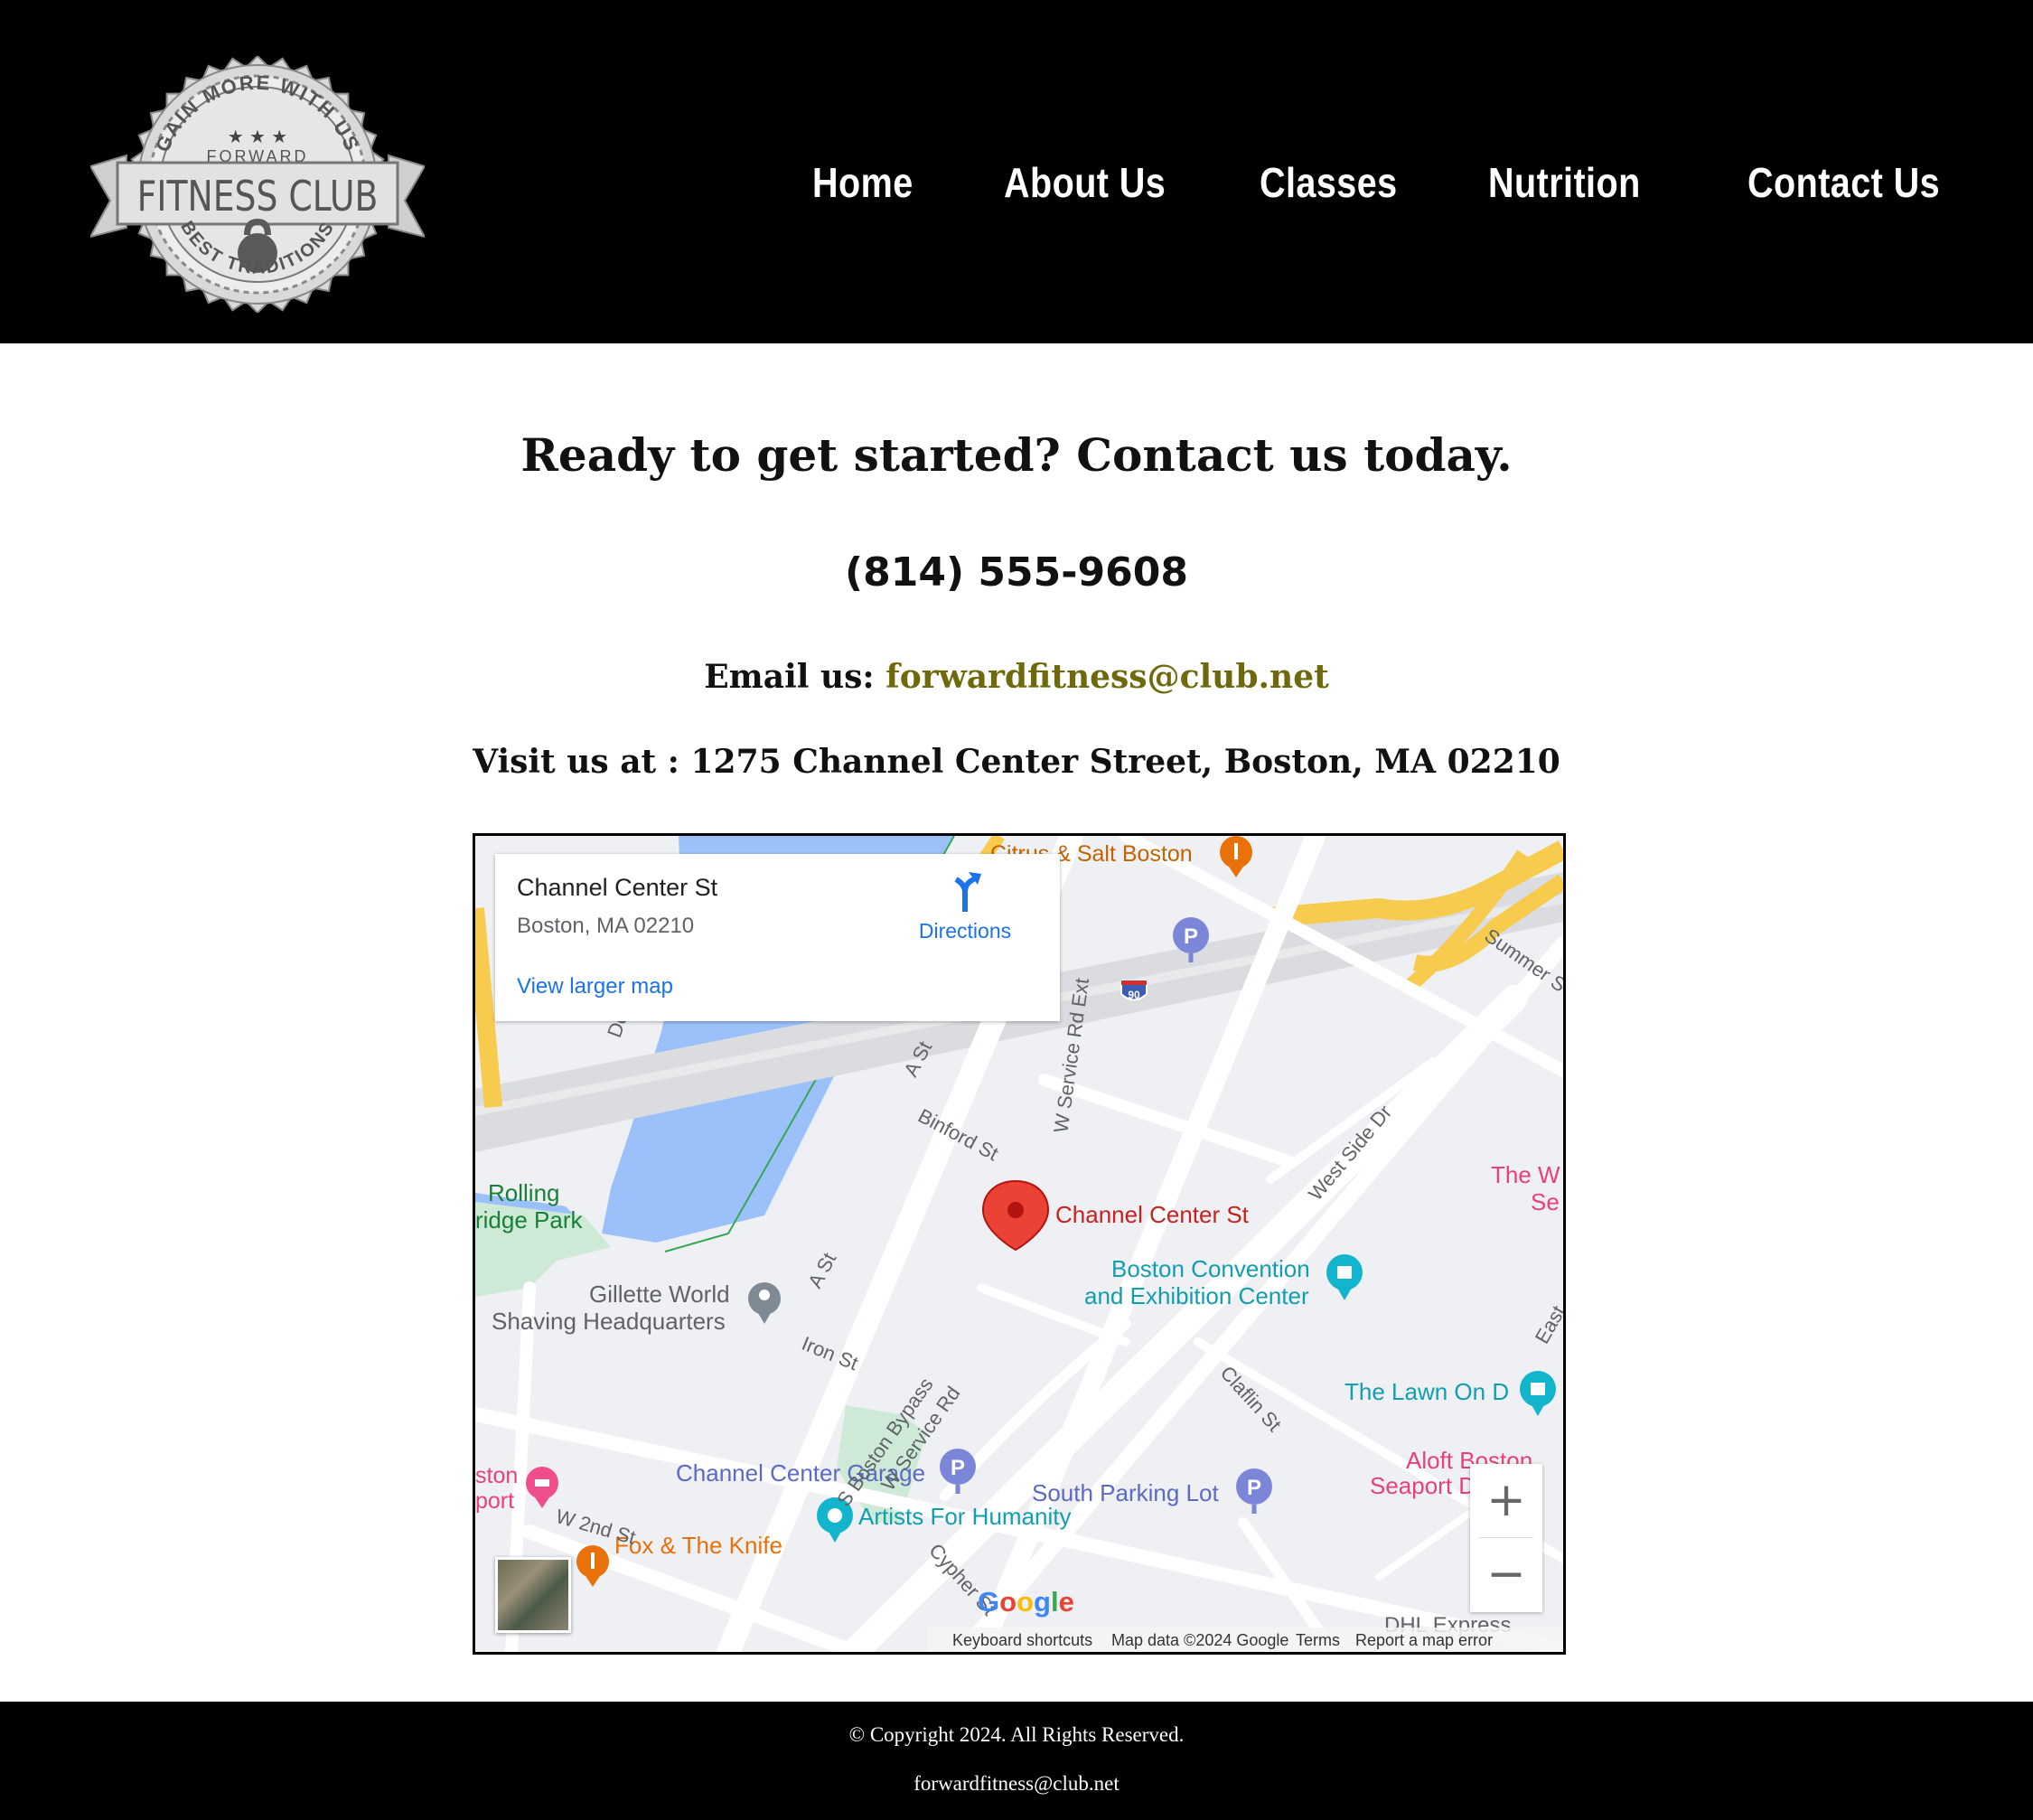 The width and height of the screenshot is (2033, 1820). What do you see at coordinates (1843, 183) in the screenshot?
I see `nav-contact-us: Contact Us` at bounding box center [1843, 183].